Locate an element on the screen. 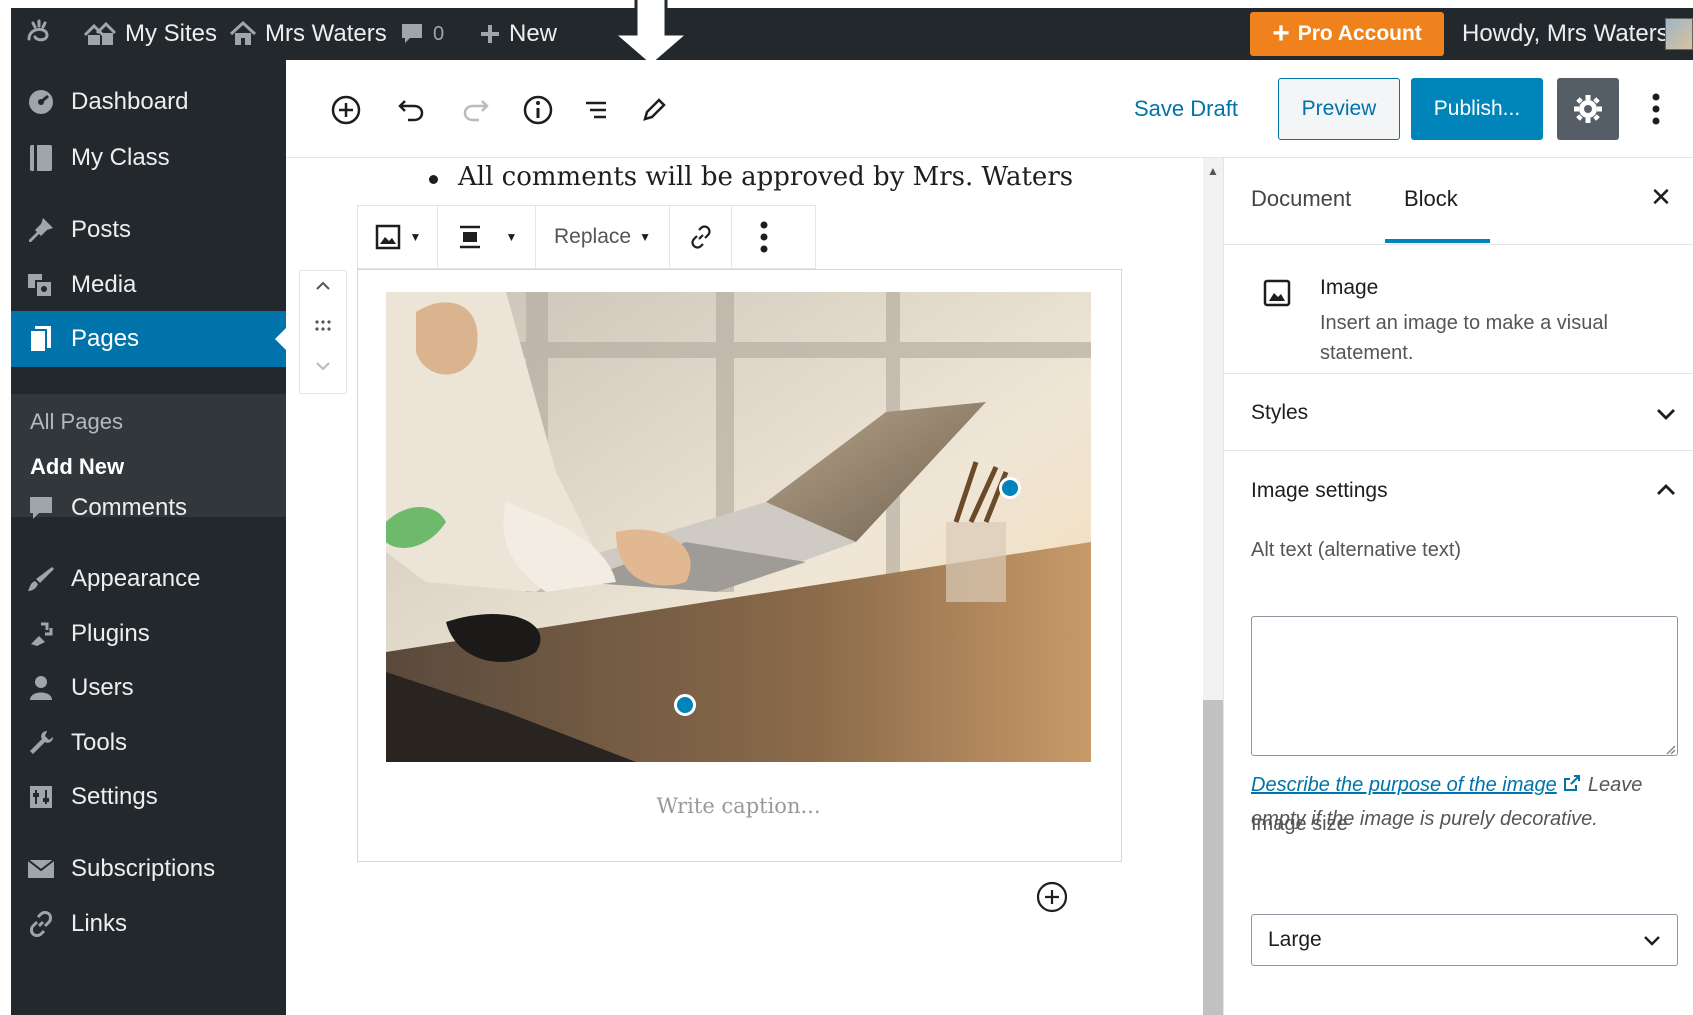 The height and width of the screenshot is (1015, 1693). resize-handle-bottom is located at coordinates (685, 705).